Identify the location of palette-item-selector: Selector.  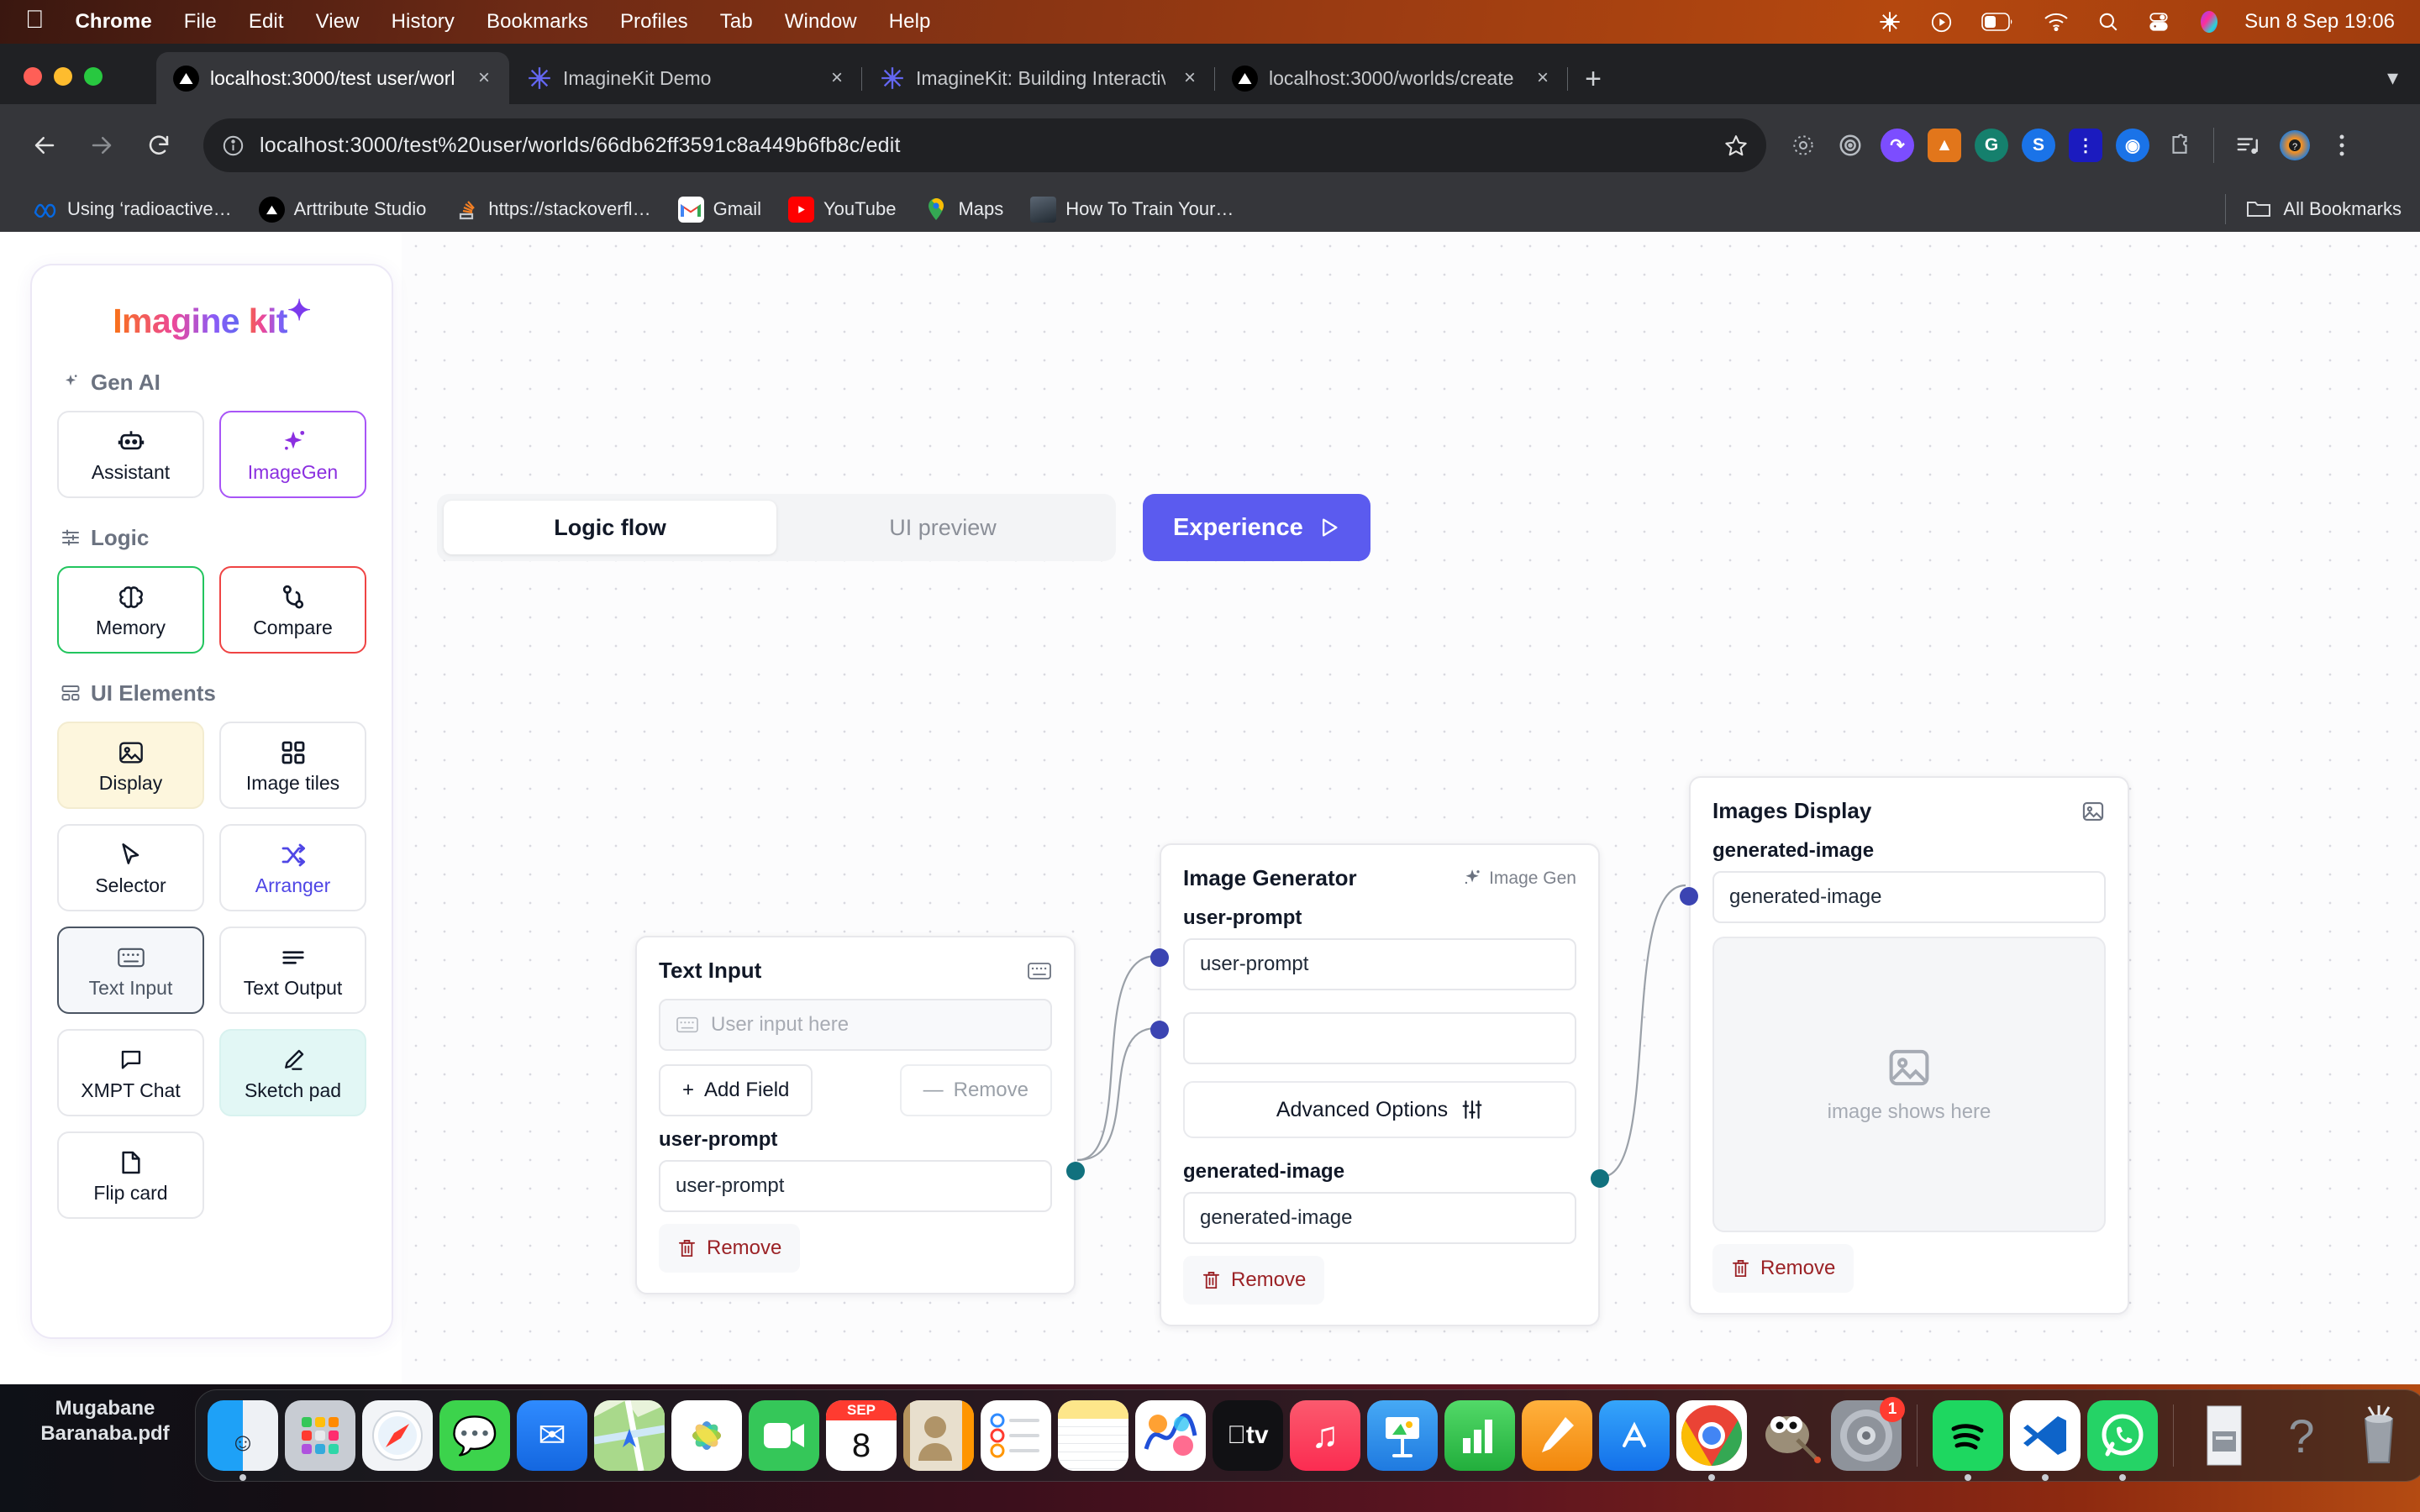
(130, 867).